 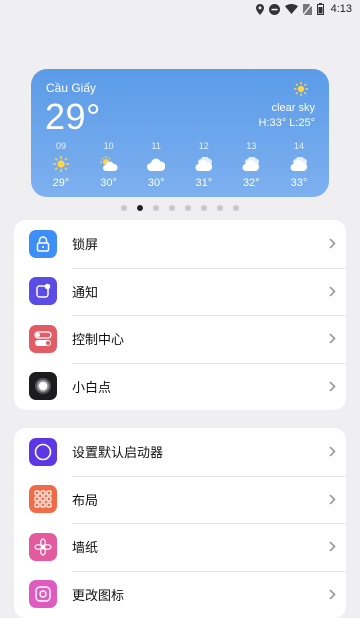 I want to click on cloud-icon, so click(x=156, y=164).